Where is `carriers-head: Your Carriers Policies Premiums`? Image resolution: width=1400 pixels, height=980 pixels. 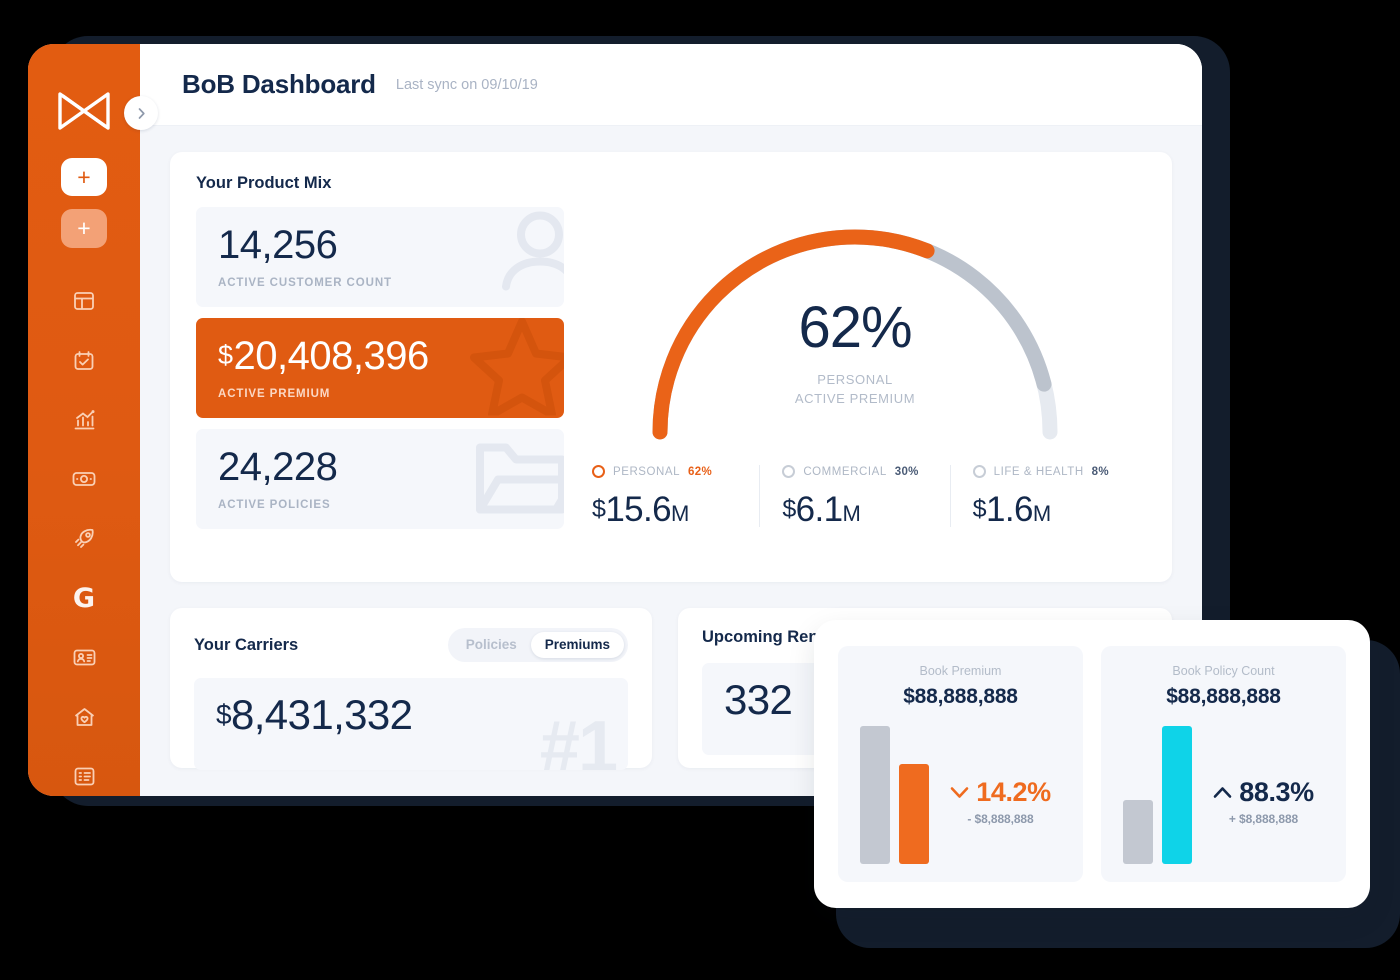 carriers-head: Your Carriers Policies Premiums is located at coordinates (411, 645).